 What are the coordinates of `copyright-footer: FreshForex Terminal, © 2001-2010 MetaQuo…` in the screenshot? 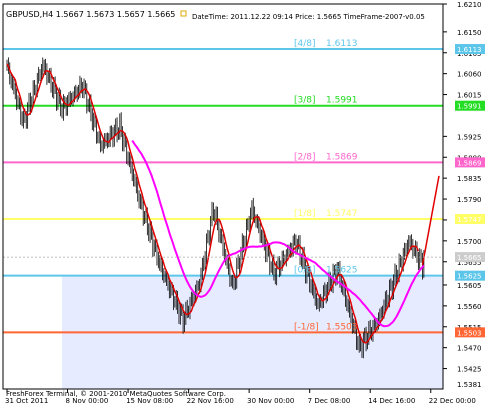 It's located at (116, 394).